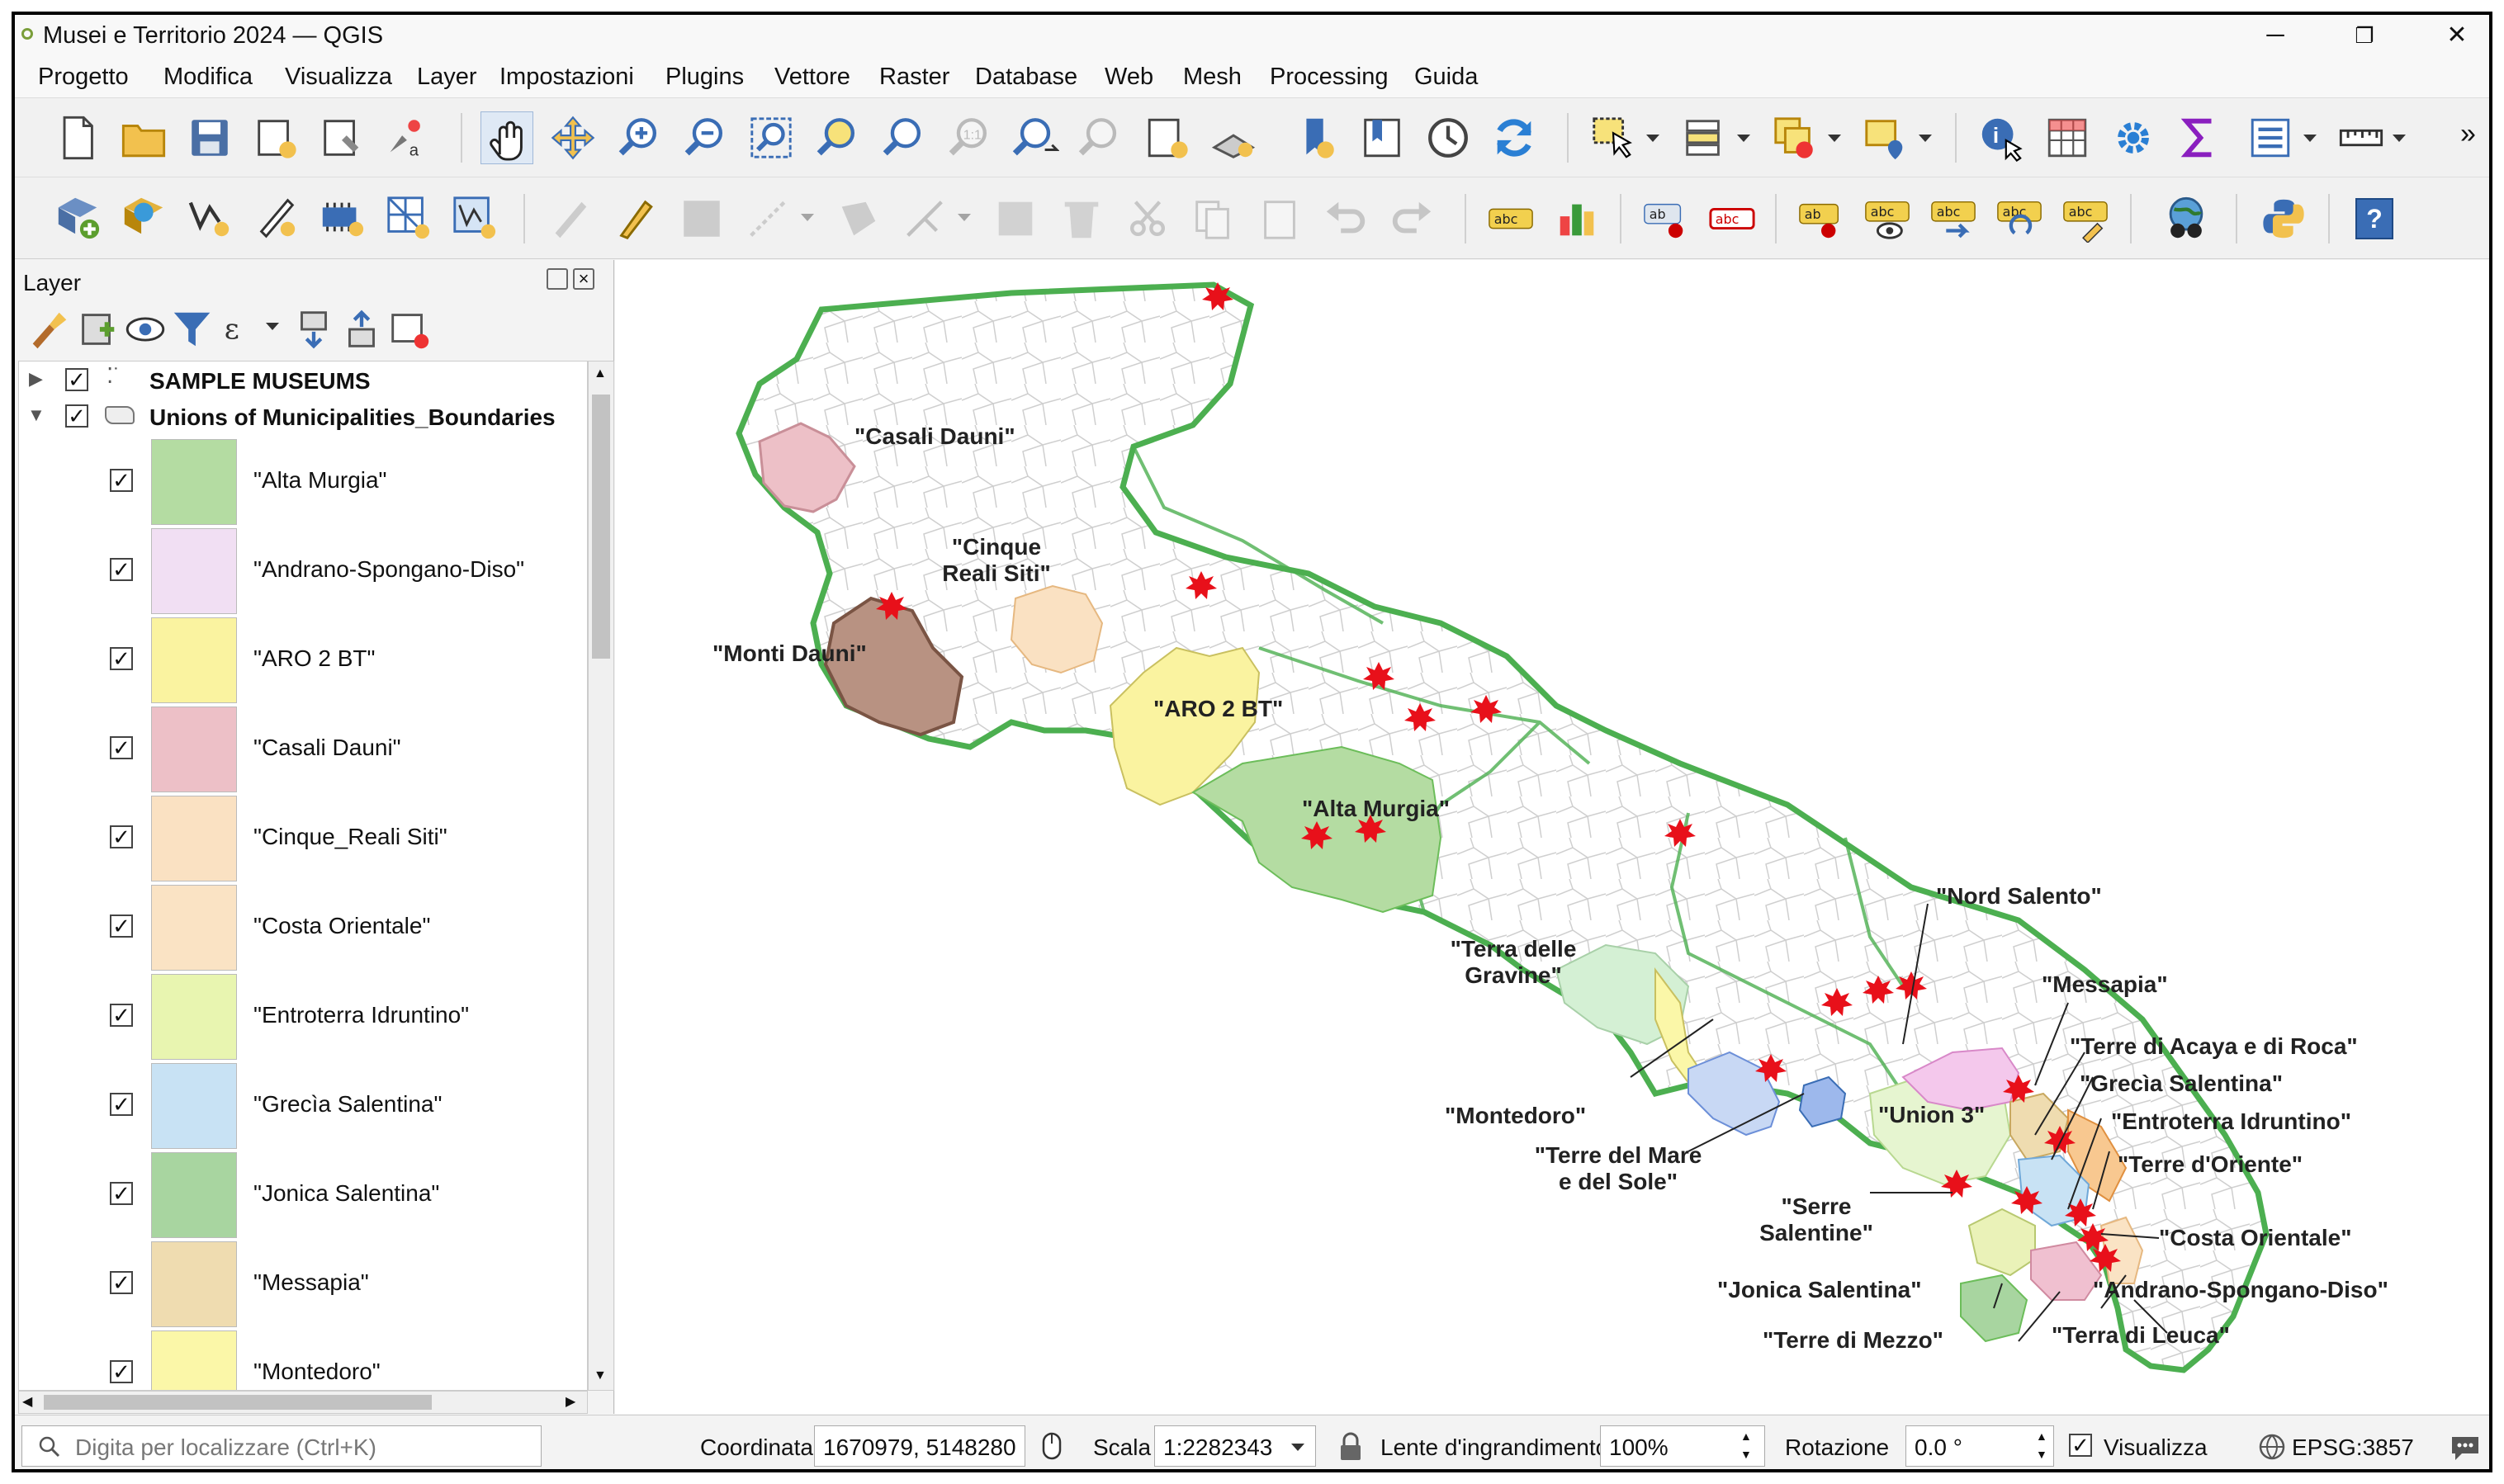  I want to click on legend-item: ✓ "ARO 2 BT", so click(303, 660).